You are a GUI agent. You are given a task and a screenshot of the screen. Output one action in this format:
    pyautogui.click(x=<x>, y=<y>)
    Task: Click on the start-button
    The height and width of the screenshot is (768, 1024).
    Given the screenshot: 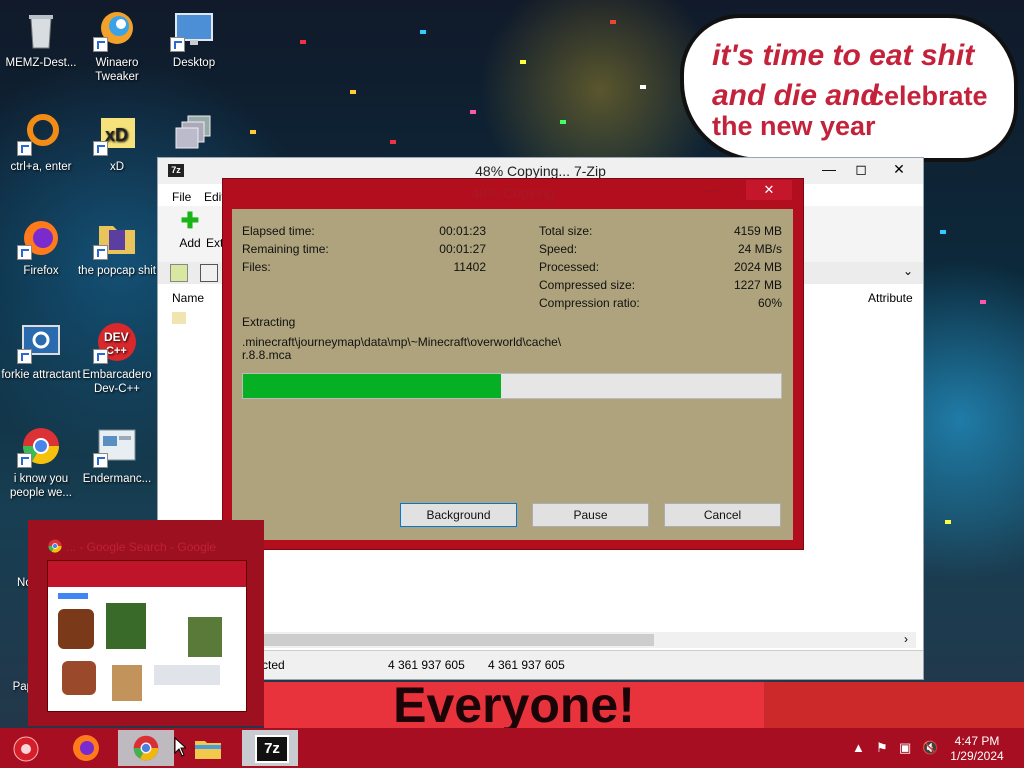 What is the action you would take?
    pyautogui.click(x=26, y=748)
    